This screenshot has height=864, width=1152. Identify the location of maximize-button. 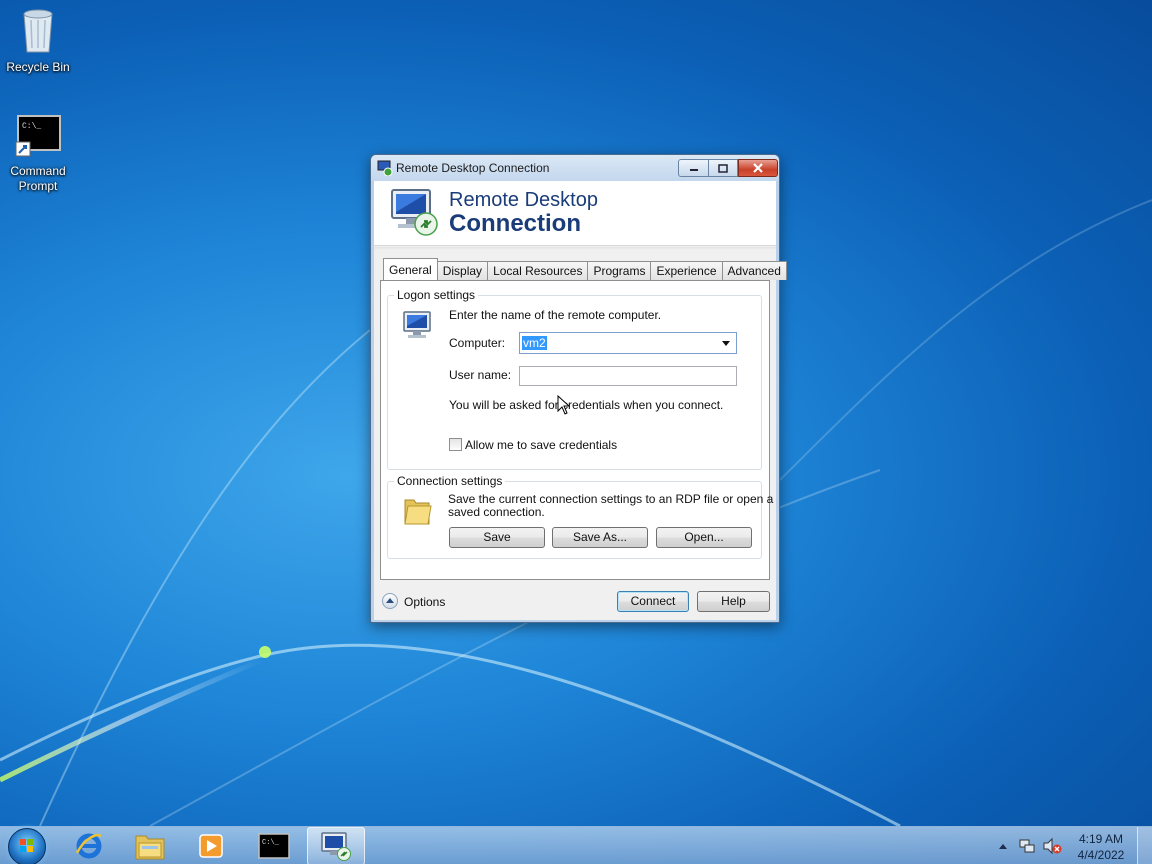
(723, 168).